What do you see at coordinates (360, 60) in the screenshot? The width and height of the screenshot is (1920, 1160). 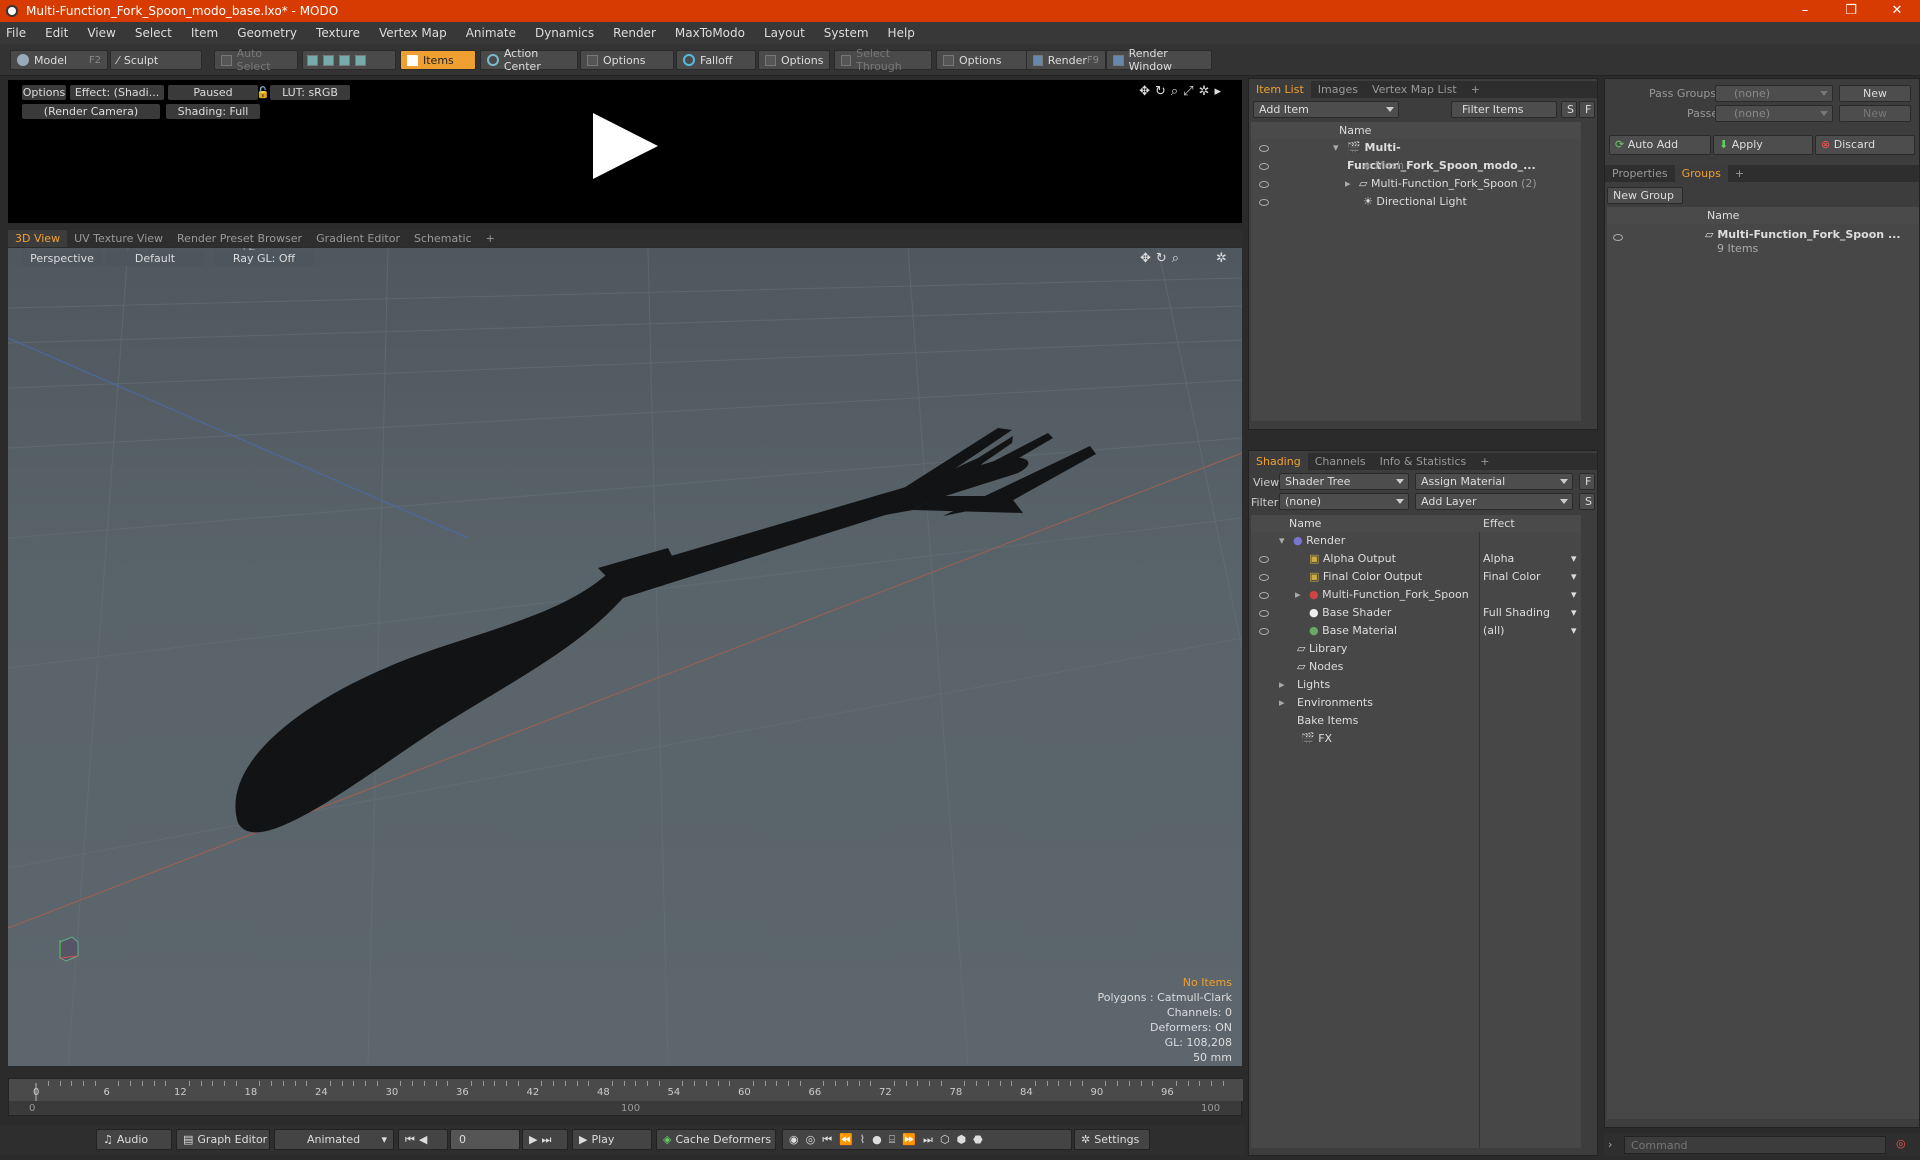 I see `materials-mode-icon` at bounding box center [360, 60].